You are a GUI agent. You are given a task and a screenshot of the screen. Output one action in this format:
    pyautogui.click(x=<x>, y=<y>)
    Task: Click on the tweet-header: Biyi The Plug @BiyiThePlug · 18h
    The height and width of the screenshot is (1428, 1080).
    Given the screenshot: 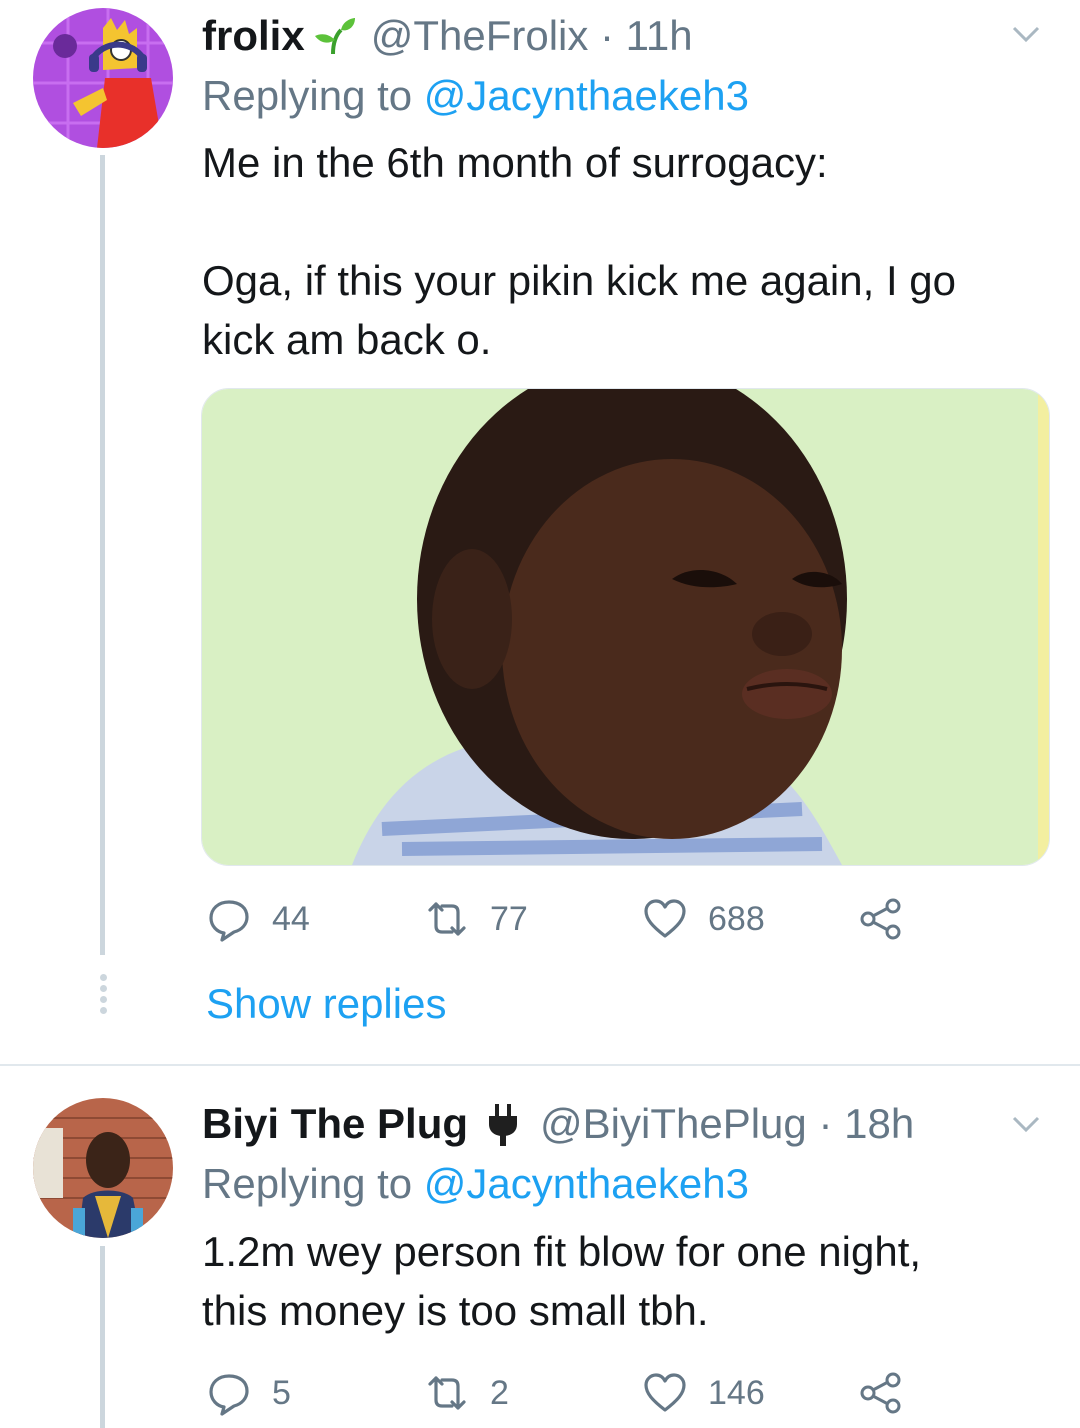 What is the action you would take?
    pyautogui.click(x=558, y=1124)
    